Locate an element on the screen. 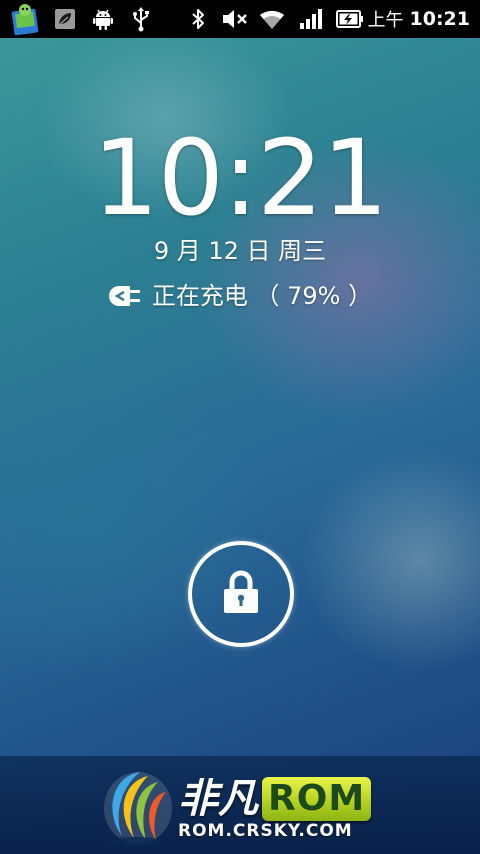 Image resolution: width=480 pixels, height=854 pixels. lockscreen-clock: 10:21 is located at coordinates (240, 178).